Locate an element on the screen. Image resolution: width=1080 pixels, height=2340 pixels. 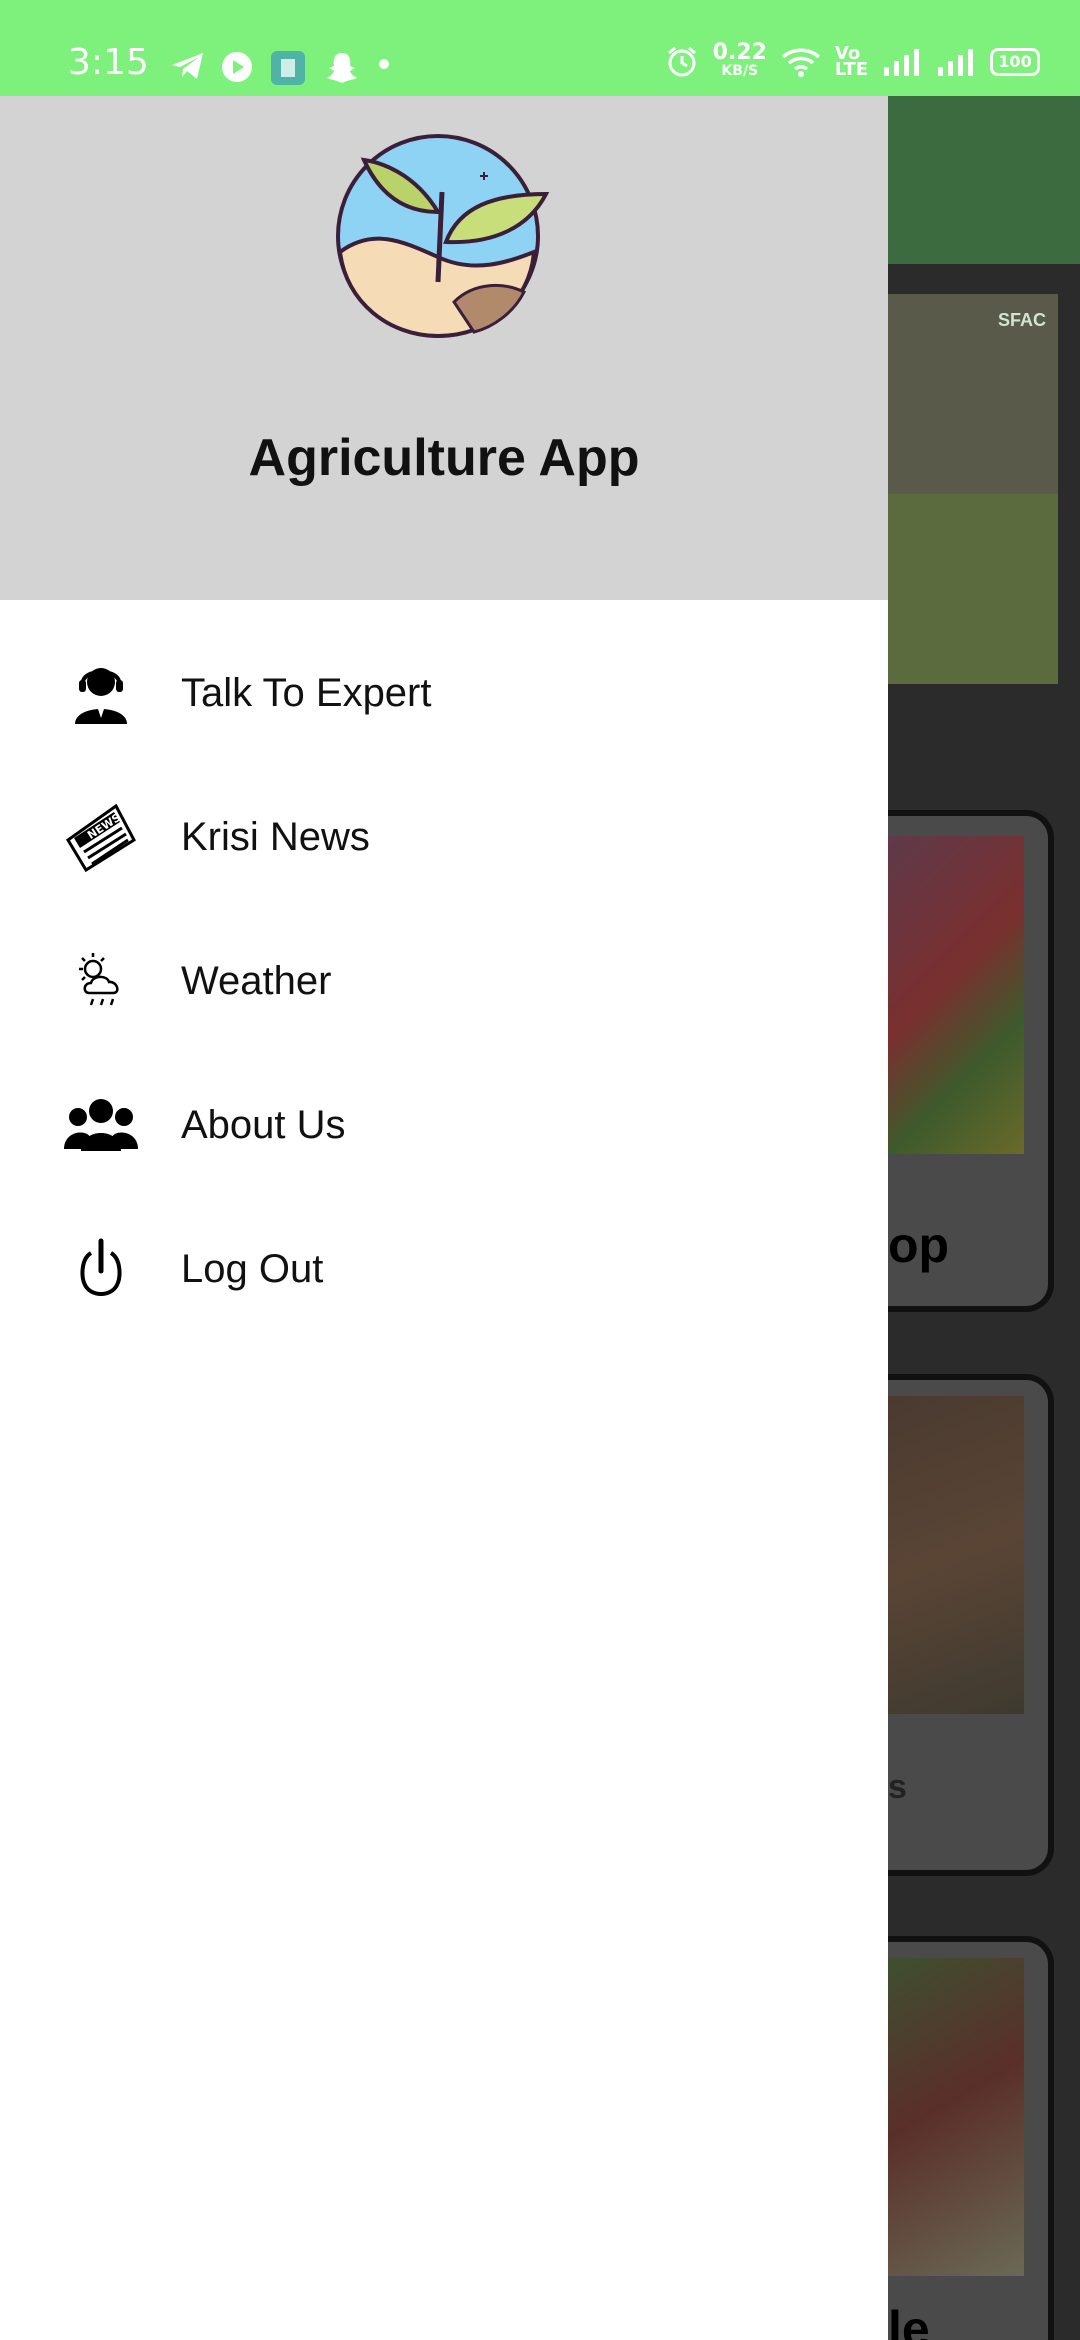
background-card-1: op is located at coordinates (971, 1061).